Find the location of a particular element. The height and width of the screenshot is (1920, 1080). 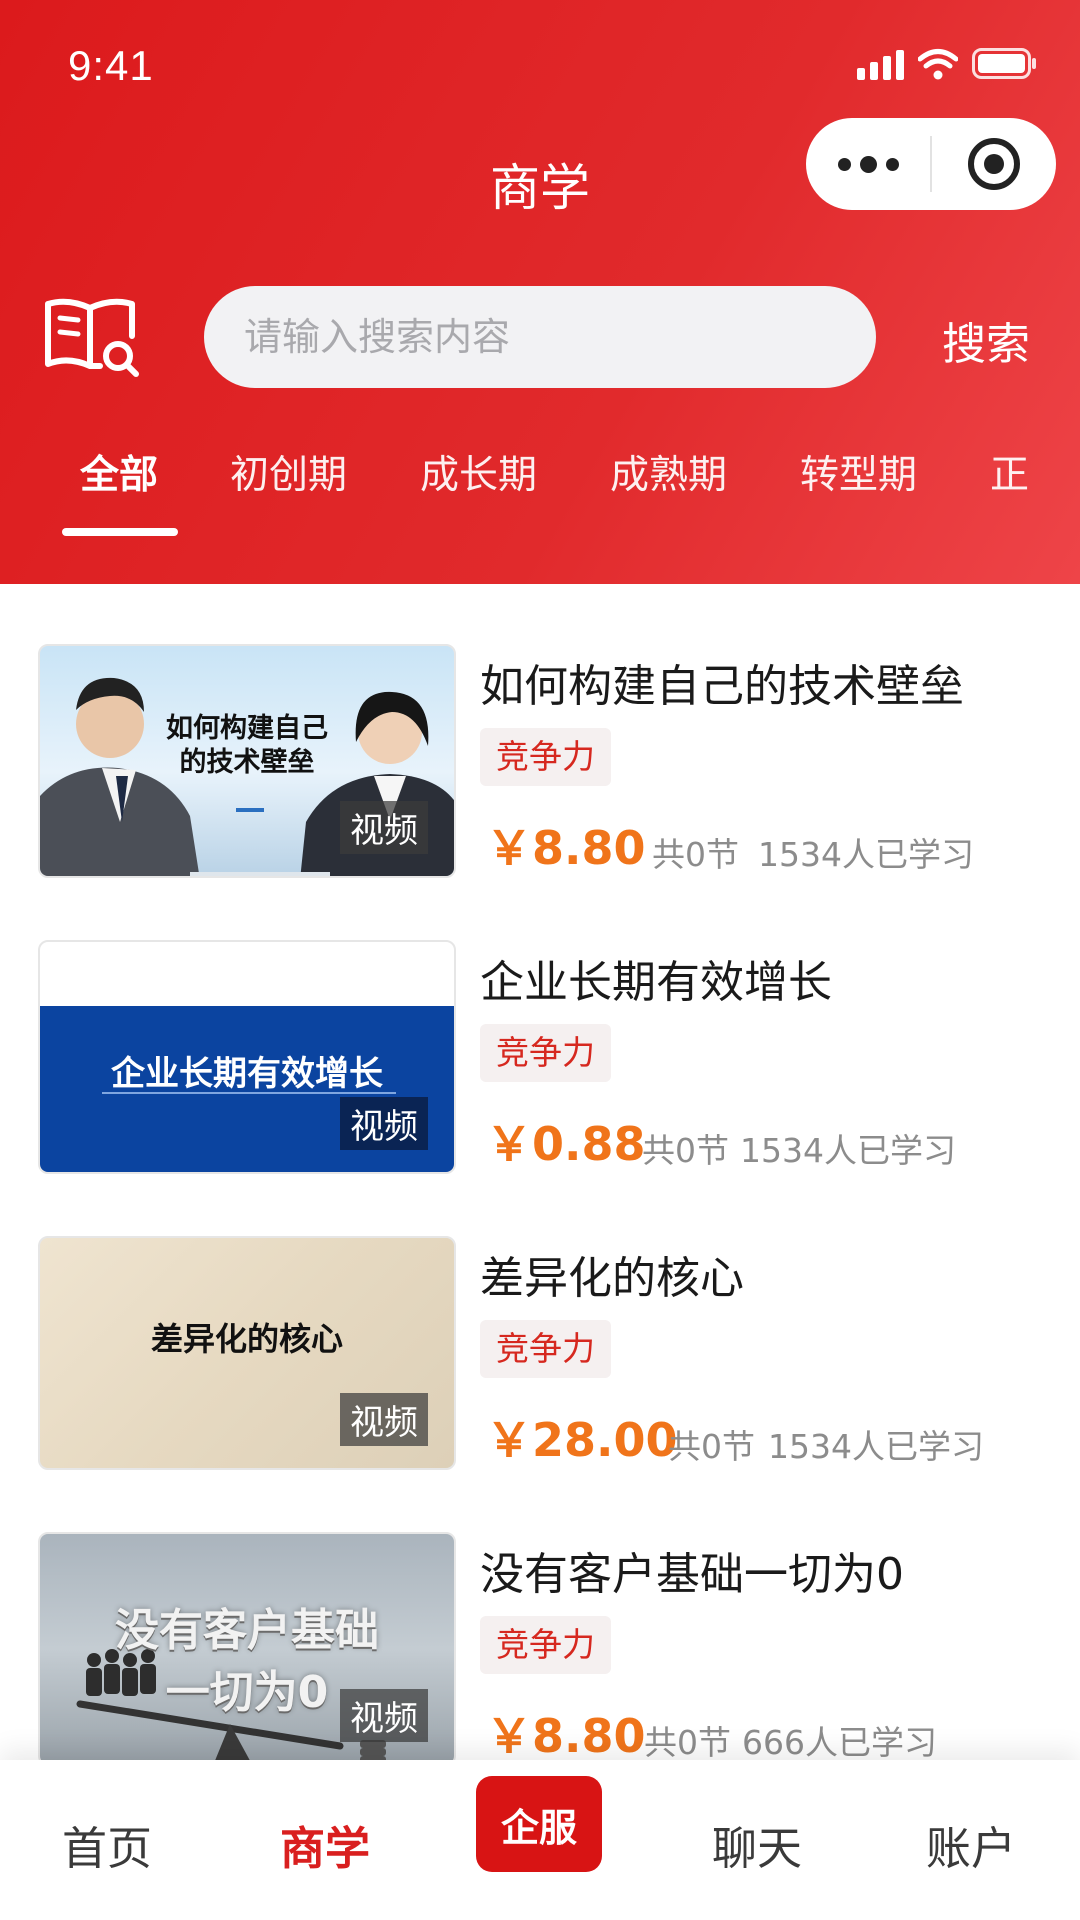

search-input is located at coordinates (560, 337).